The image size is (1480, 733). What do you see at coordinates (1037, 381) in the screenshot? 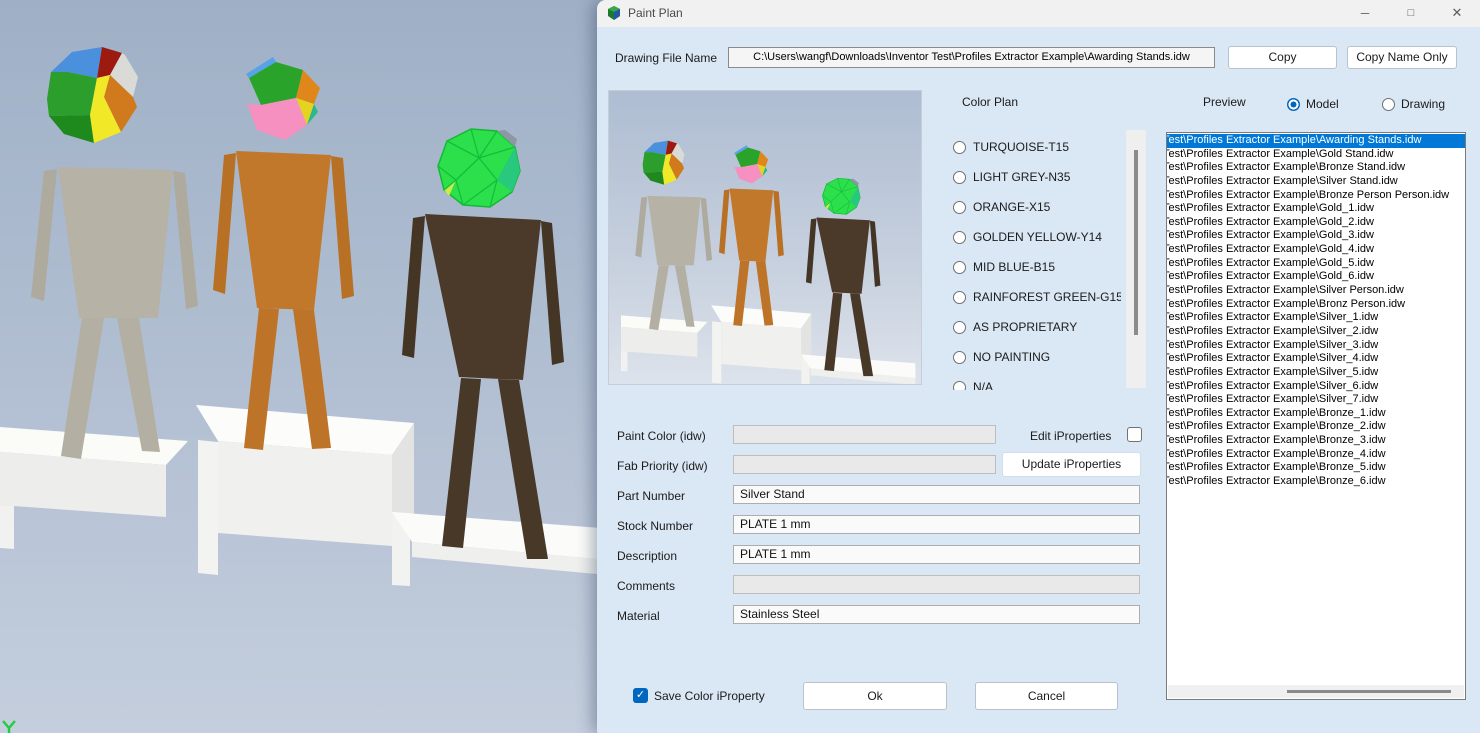
I see `color-plan-option: N/A` at bounding box center [1037, 381].